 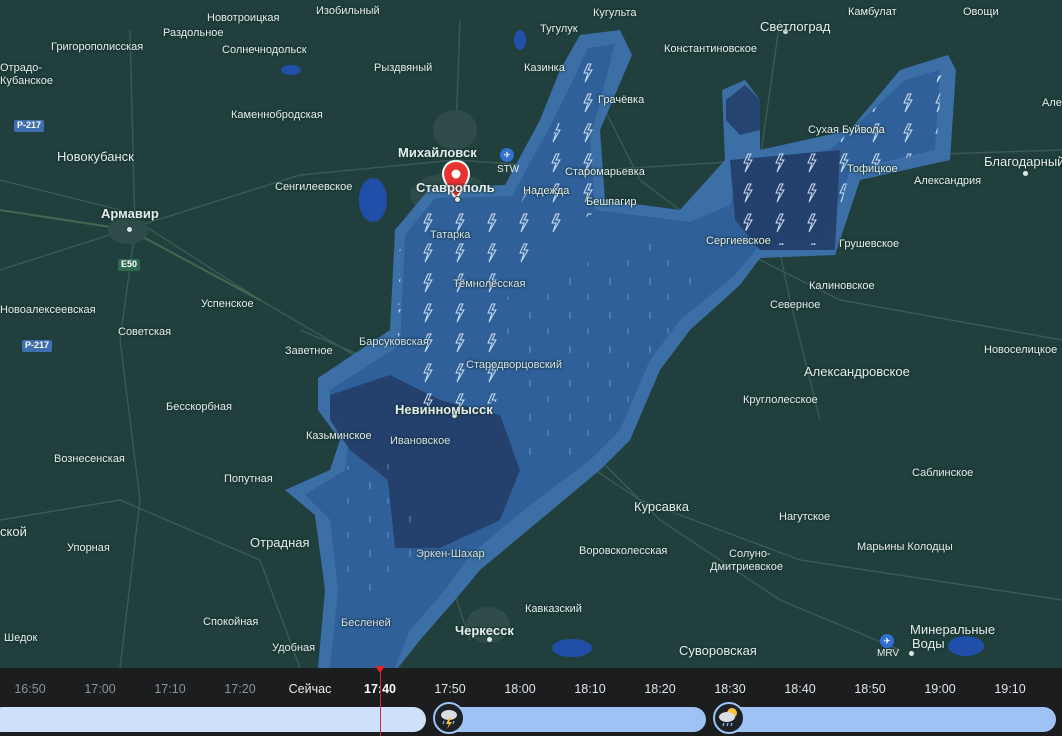 I want to click on place-label: Солуно-, so click(x=750, y=554).